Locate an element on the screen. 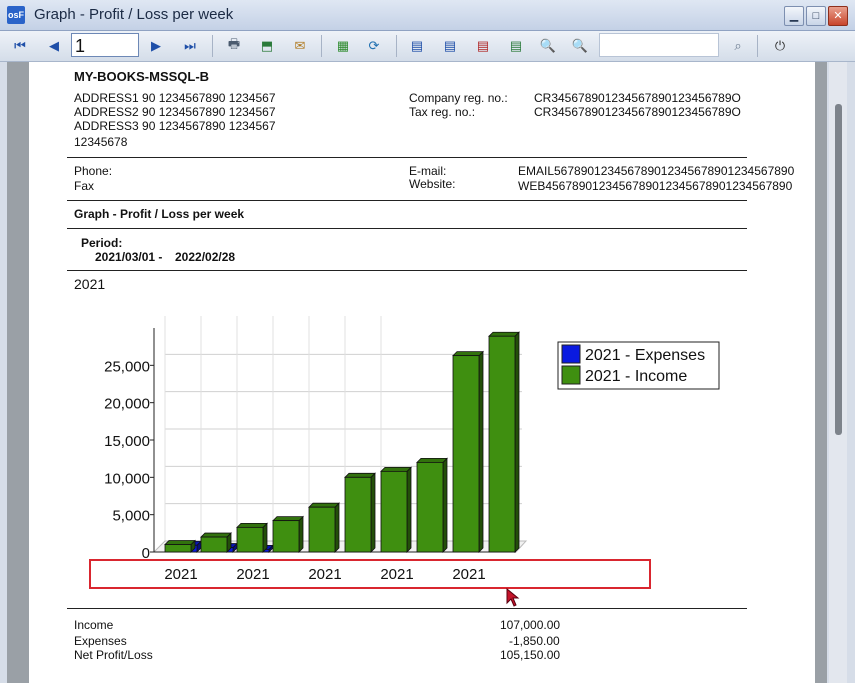 Image resolution: width=855 pixels, height=683 pixels. expenses-label: Expenses is located at coordinates (100, 641).